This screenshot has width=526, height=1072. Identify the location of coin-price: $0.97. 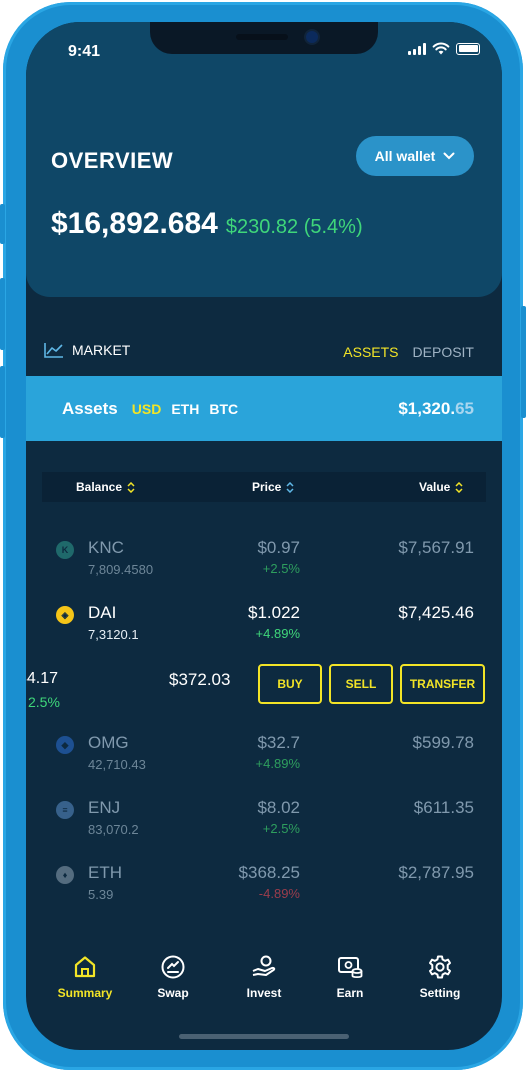
(278, 547).